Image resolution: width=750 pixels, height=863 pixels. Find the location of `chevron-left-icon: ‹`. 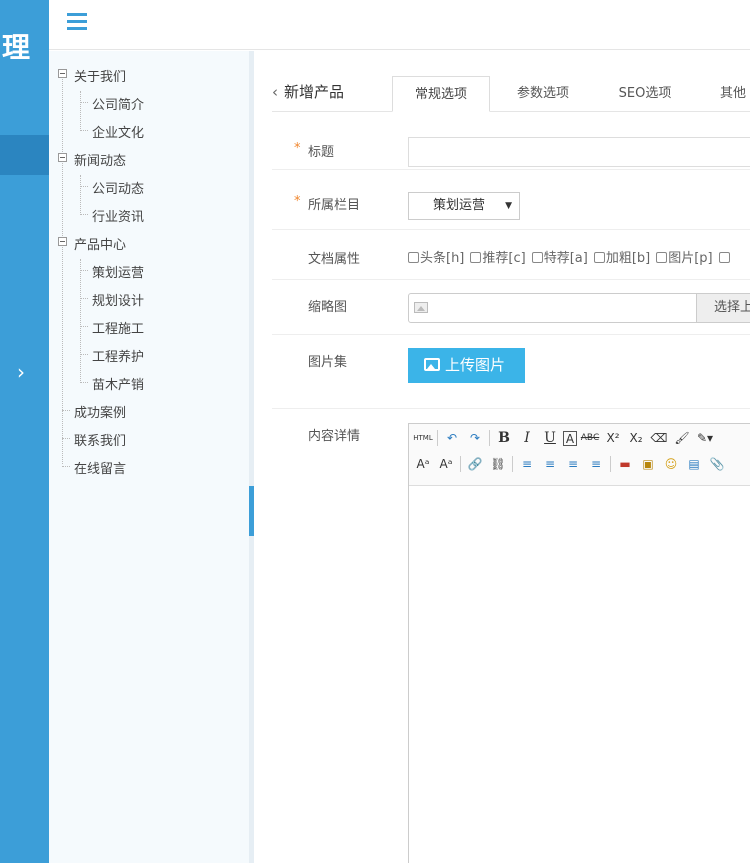

chevron-left-icon: ‹ is located at coordinates (275, 92).